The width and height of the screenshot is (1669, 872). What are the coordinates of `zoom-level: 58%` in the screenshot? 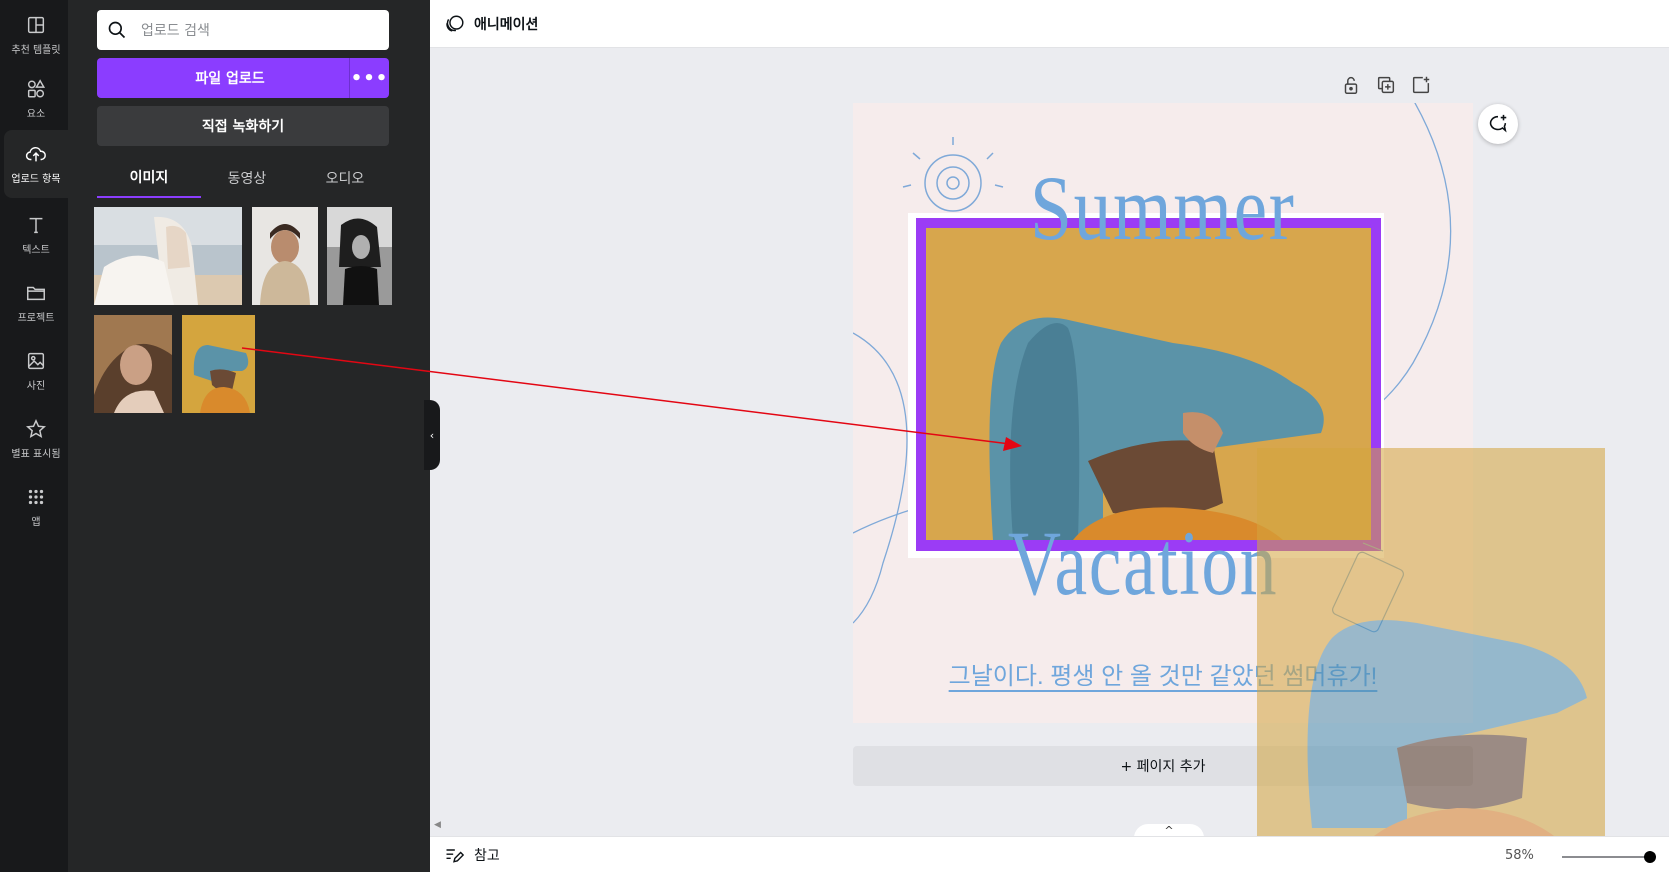 It's located at (1519, 855).